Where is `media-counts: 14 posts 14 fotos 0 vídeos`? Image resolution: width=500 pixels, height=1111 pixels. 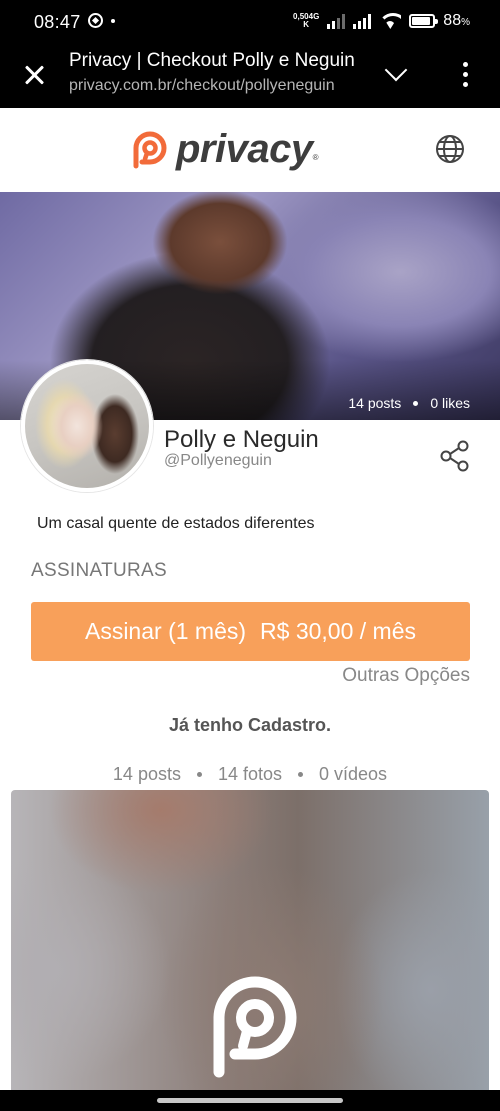
media-counts: 14 posts 14 fotos 0 vídeos is located at coordinates (250, 774).